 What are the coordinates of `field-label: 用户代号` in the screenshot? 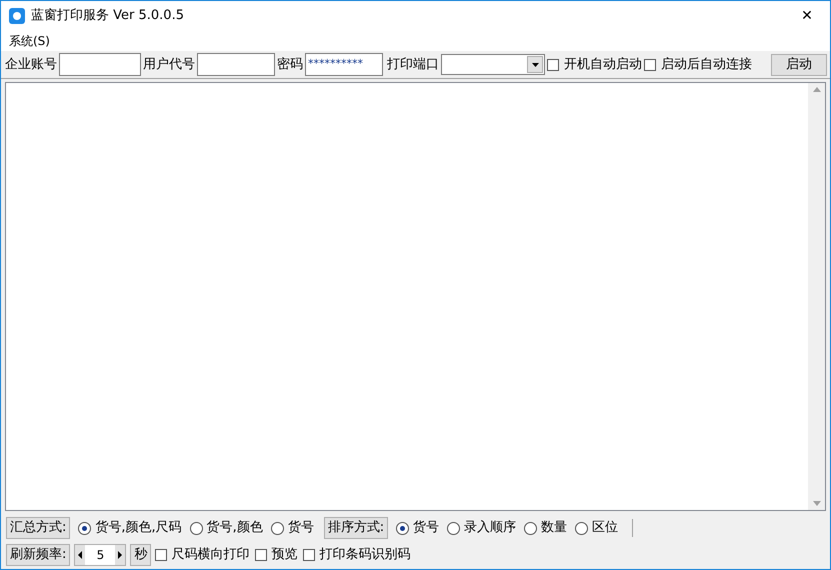 It's located at (169, 65).